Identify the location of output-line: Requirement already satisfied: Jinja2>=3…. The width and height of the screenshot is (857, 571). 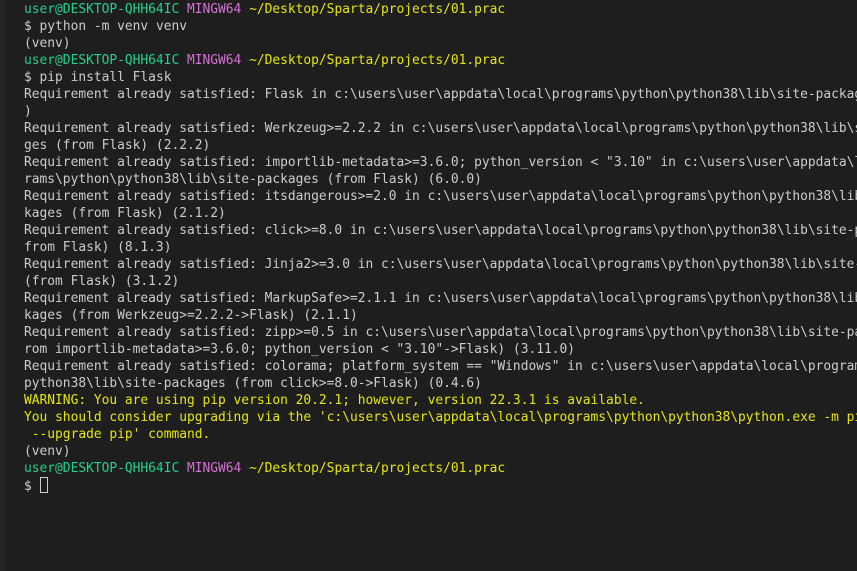
(440, 264).